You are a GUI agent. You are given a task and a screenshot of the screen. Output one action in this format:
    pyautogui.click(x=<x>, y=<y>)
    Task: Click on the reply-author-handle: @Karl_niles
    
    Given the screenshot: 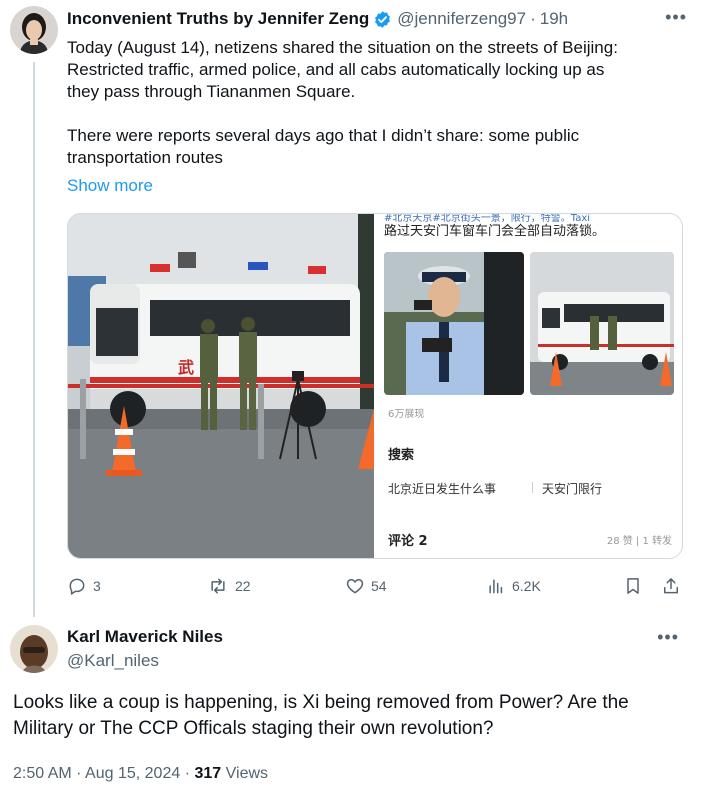 What is the action you would take?
    pyautogui.click(x=113, y=661)
    